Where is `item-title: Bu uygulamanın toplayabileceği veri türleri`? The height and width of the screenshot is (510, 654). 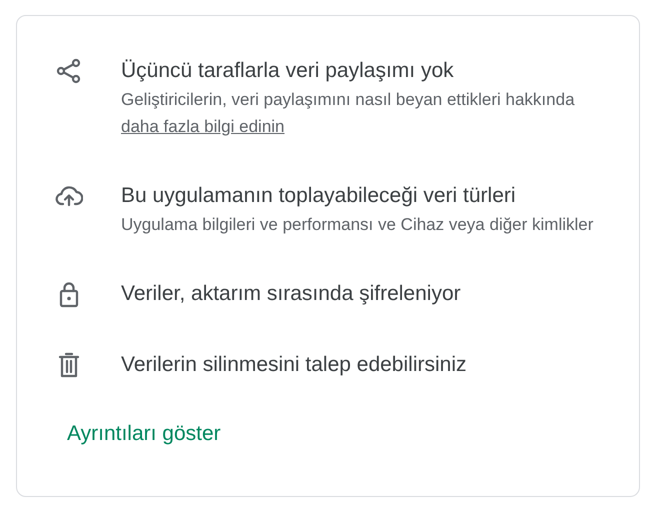
item-title: Bu uygulamanın toplayabileceği veri türleri is located at coordinates (319, 196).